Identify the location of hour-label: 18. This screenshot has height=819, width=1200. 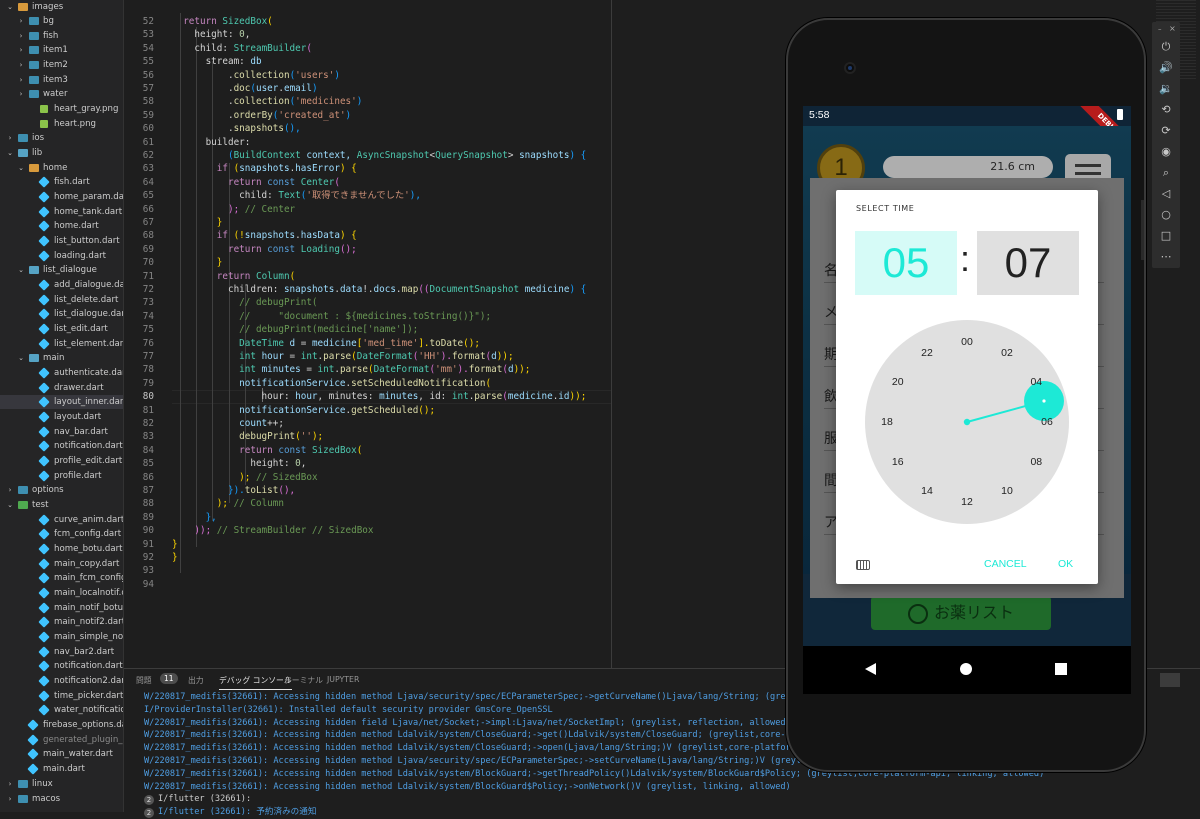
(887, 422).